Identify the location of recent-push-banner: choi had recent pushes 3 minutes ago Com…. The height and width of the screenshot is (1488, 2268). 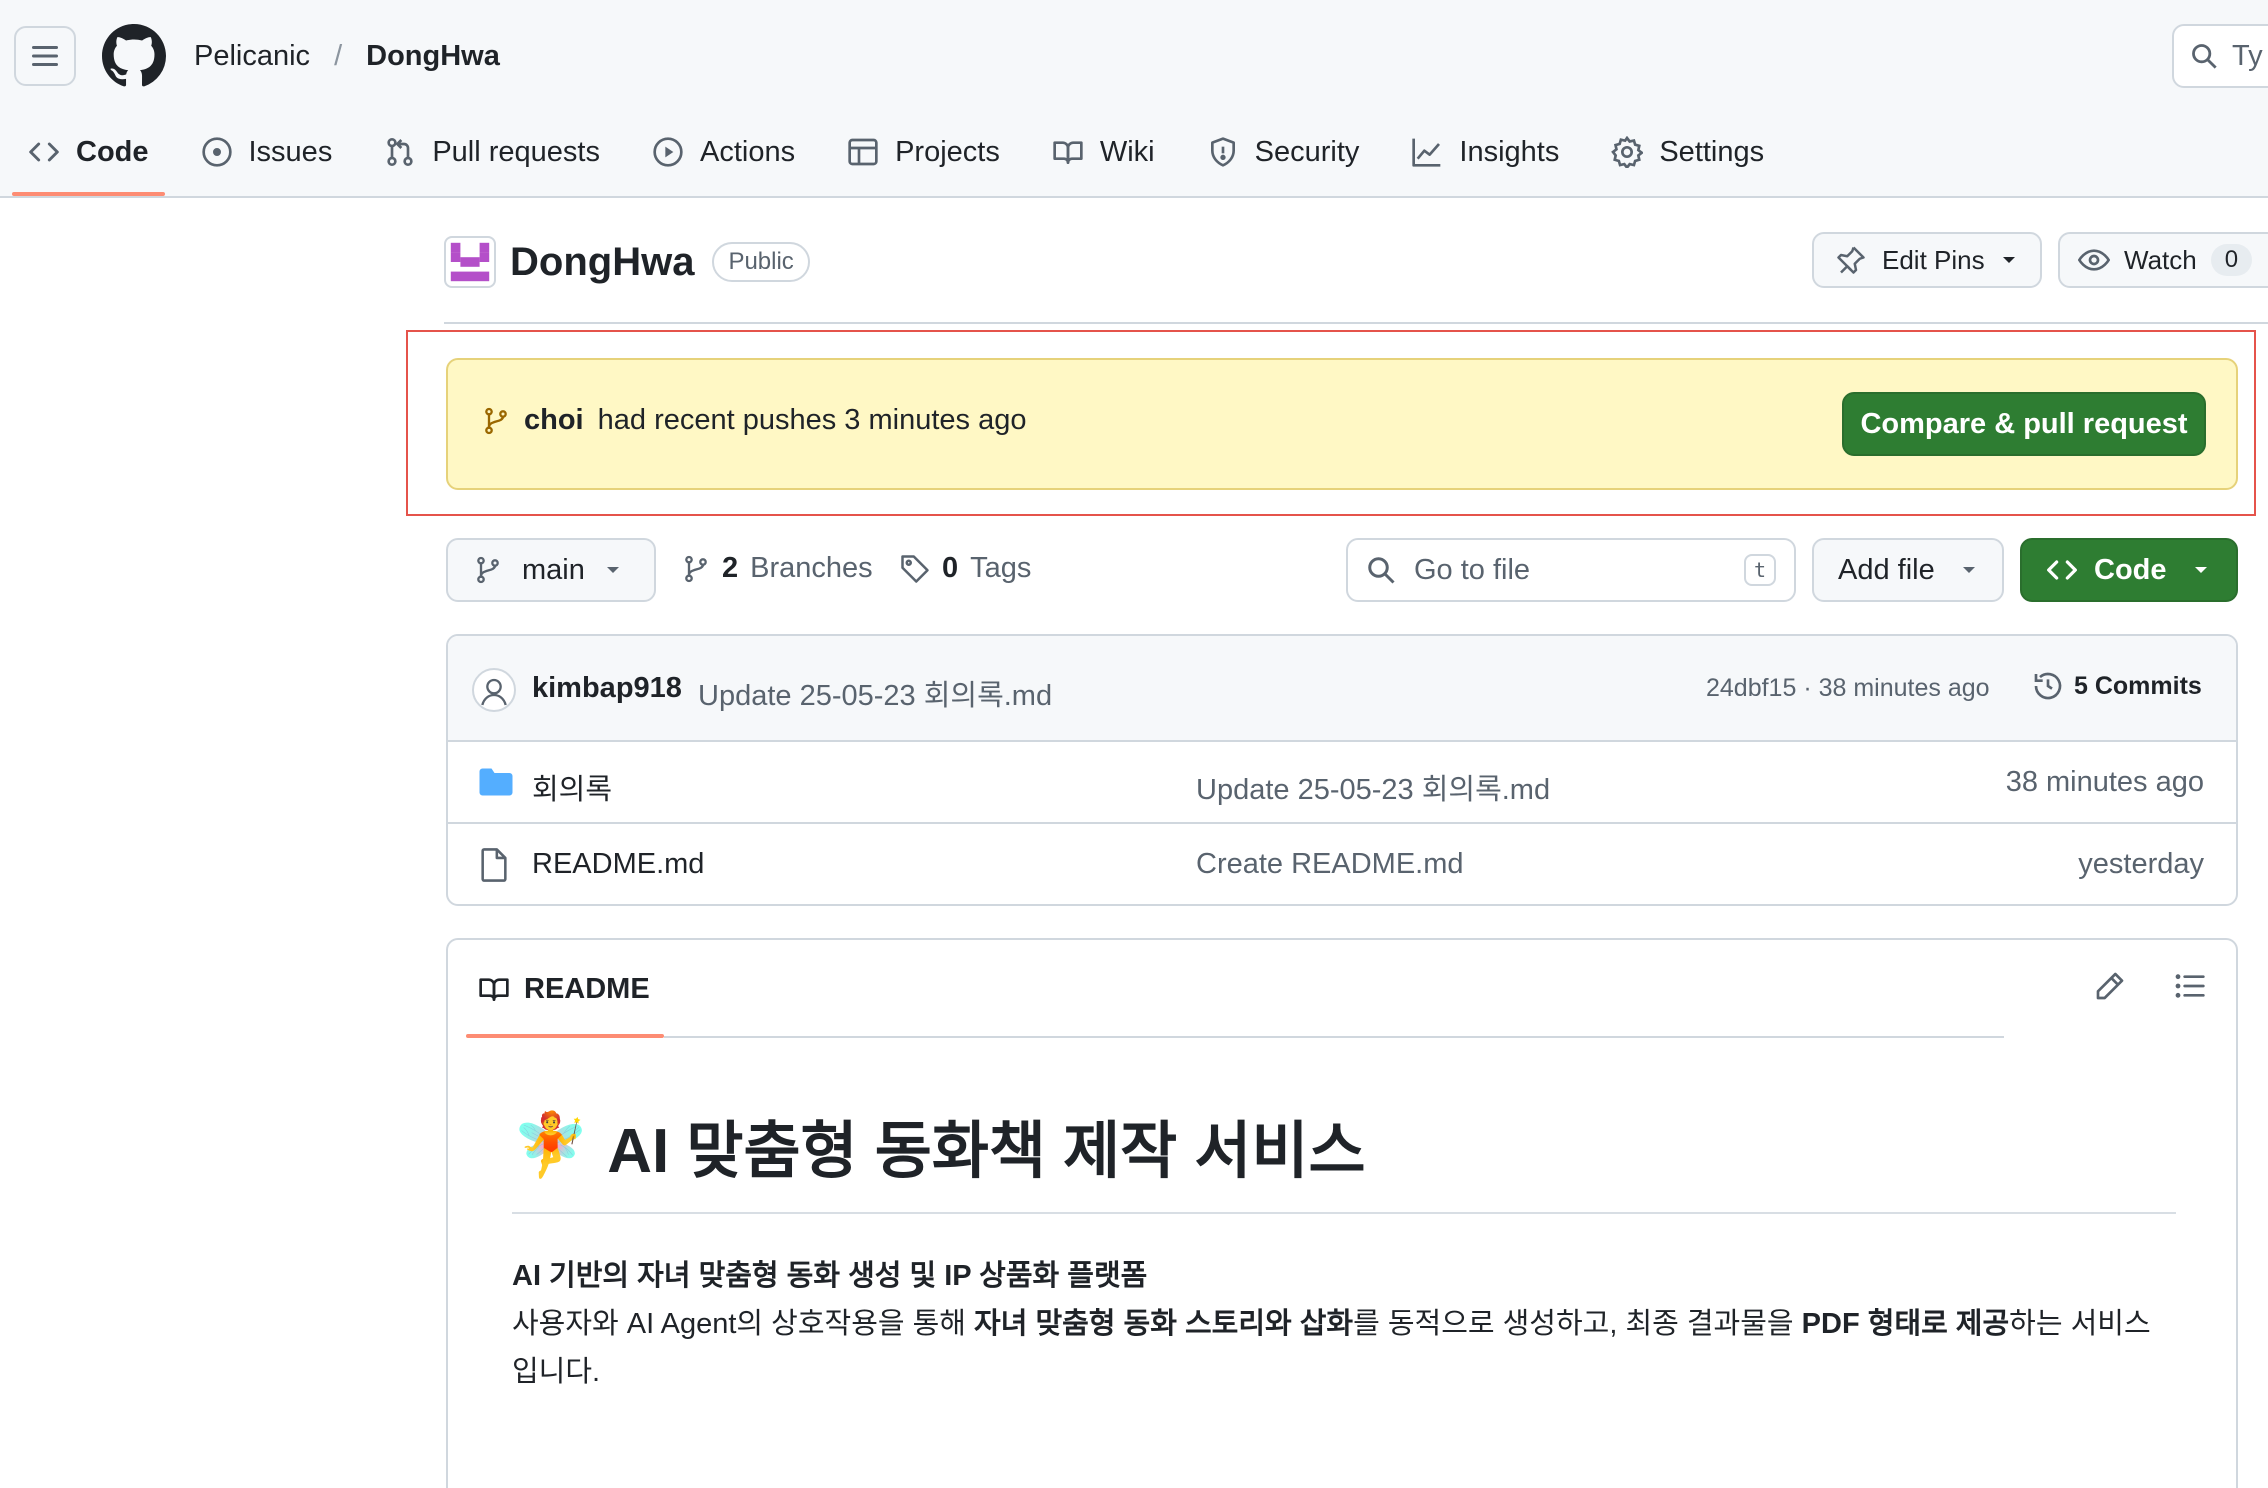
(1342, 424).